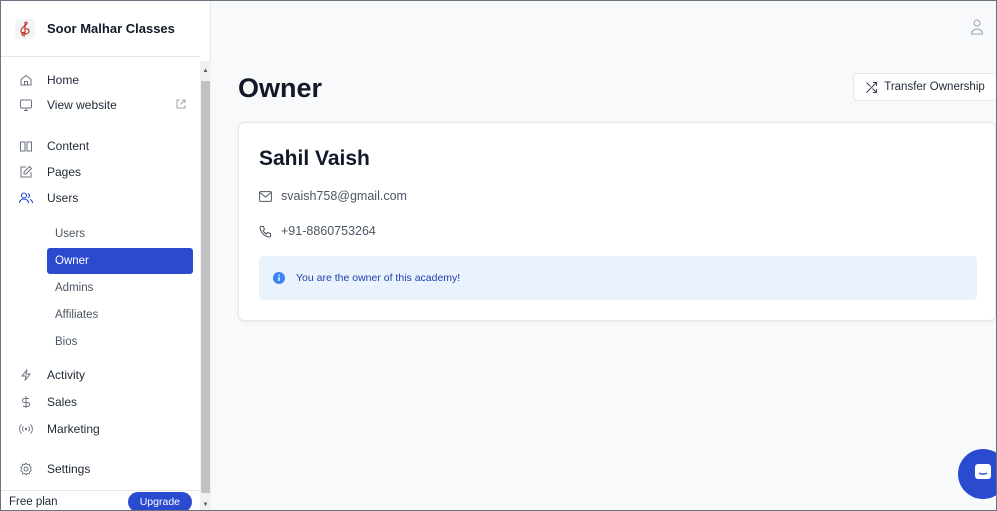  I want to click on plan-label: Free plan, so click(33, 501).